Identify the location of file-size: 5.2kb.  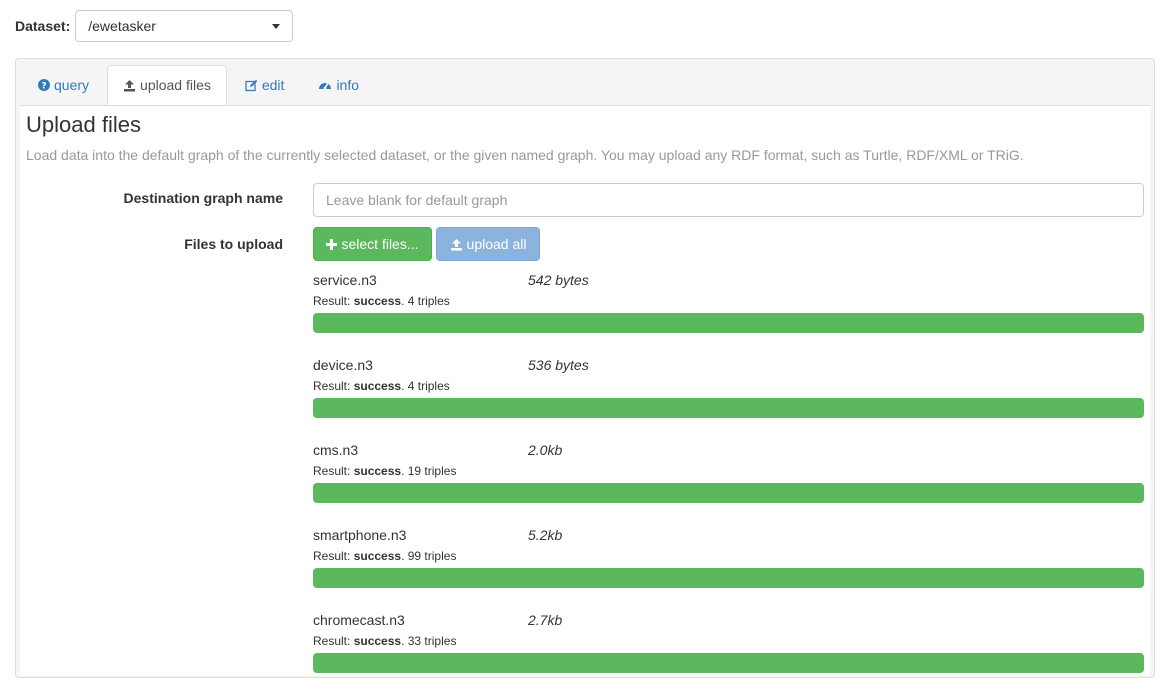
(545, 535).